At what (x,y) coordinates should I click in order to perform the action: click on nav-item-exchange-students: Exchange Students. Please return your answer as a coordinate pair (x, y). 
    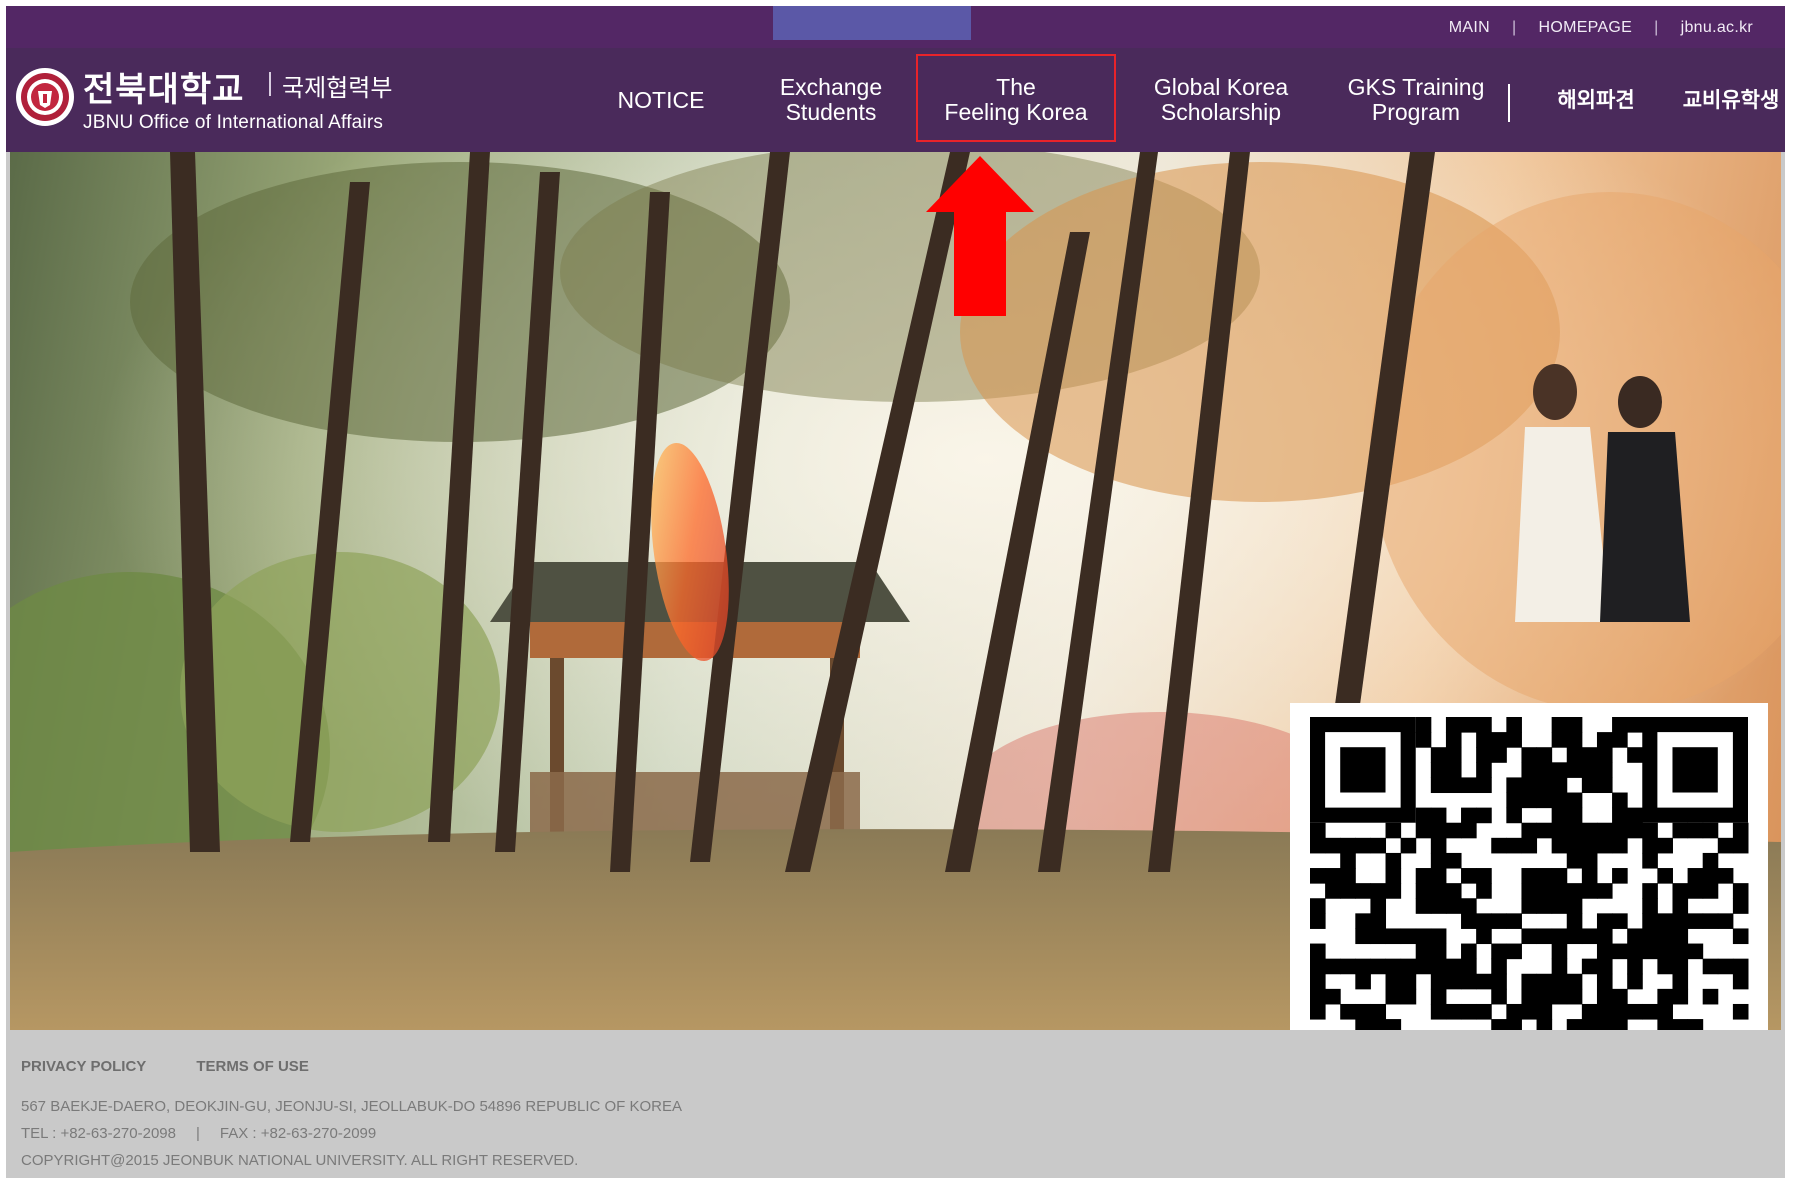
    Looking at the image, I should click on (831, 100).